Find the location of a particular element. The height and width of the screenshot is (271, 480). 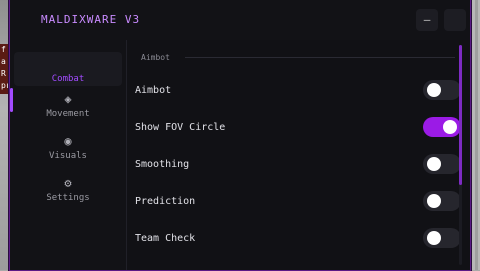

smoothing-toggle is located at coordinates (442, 164).